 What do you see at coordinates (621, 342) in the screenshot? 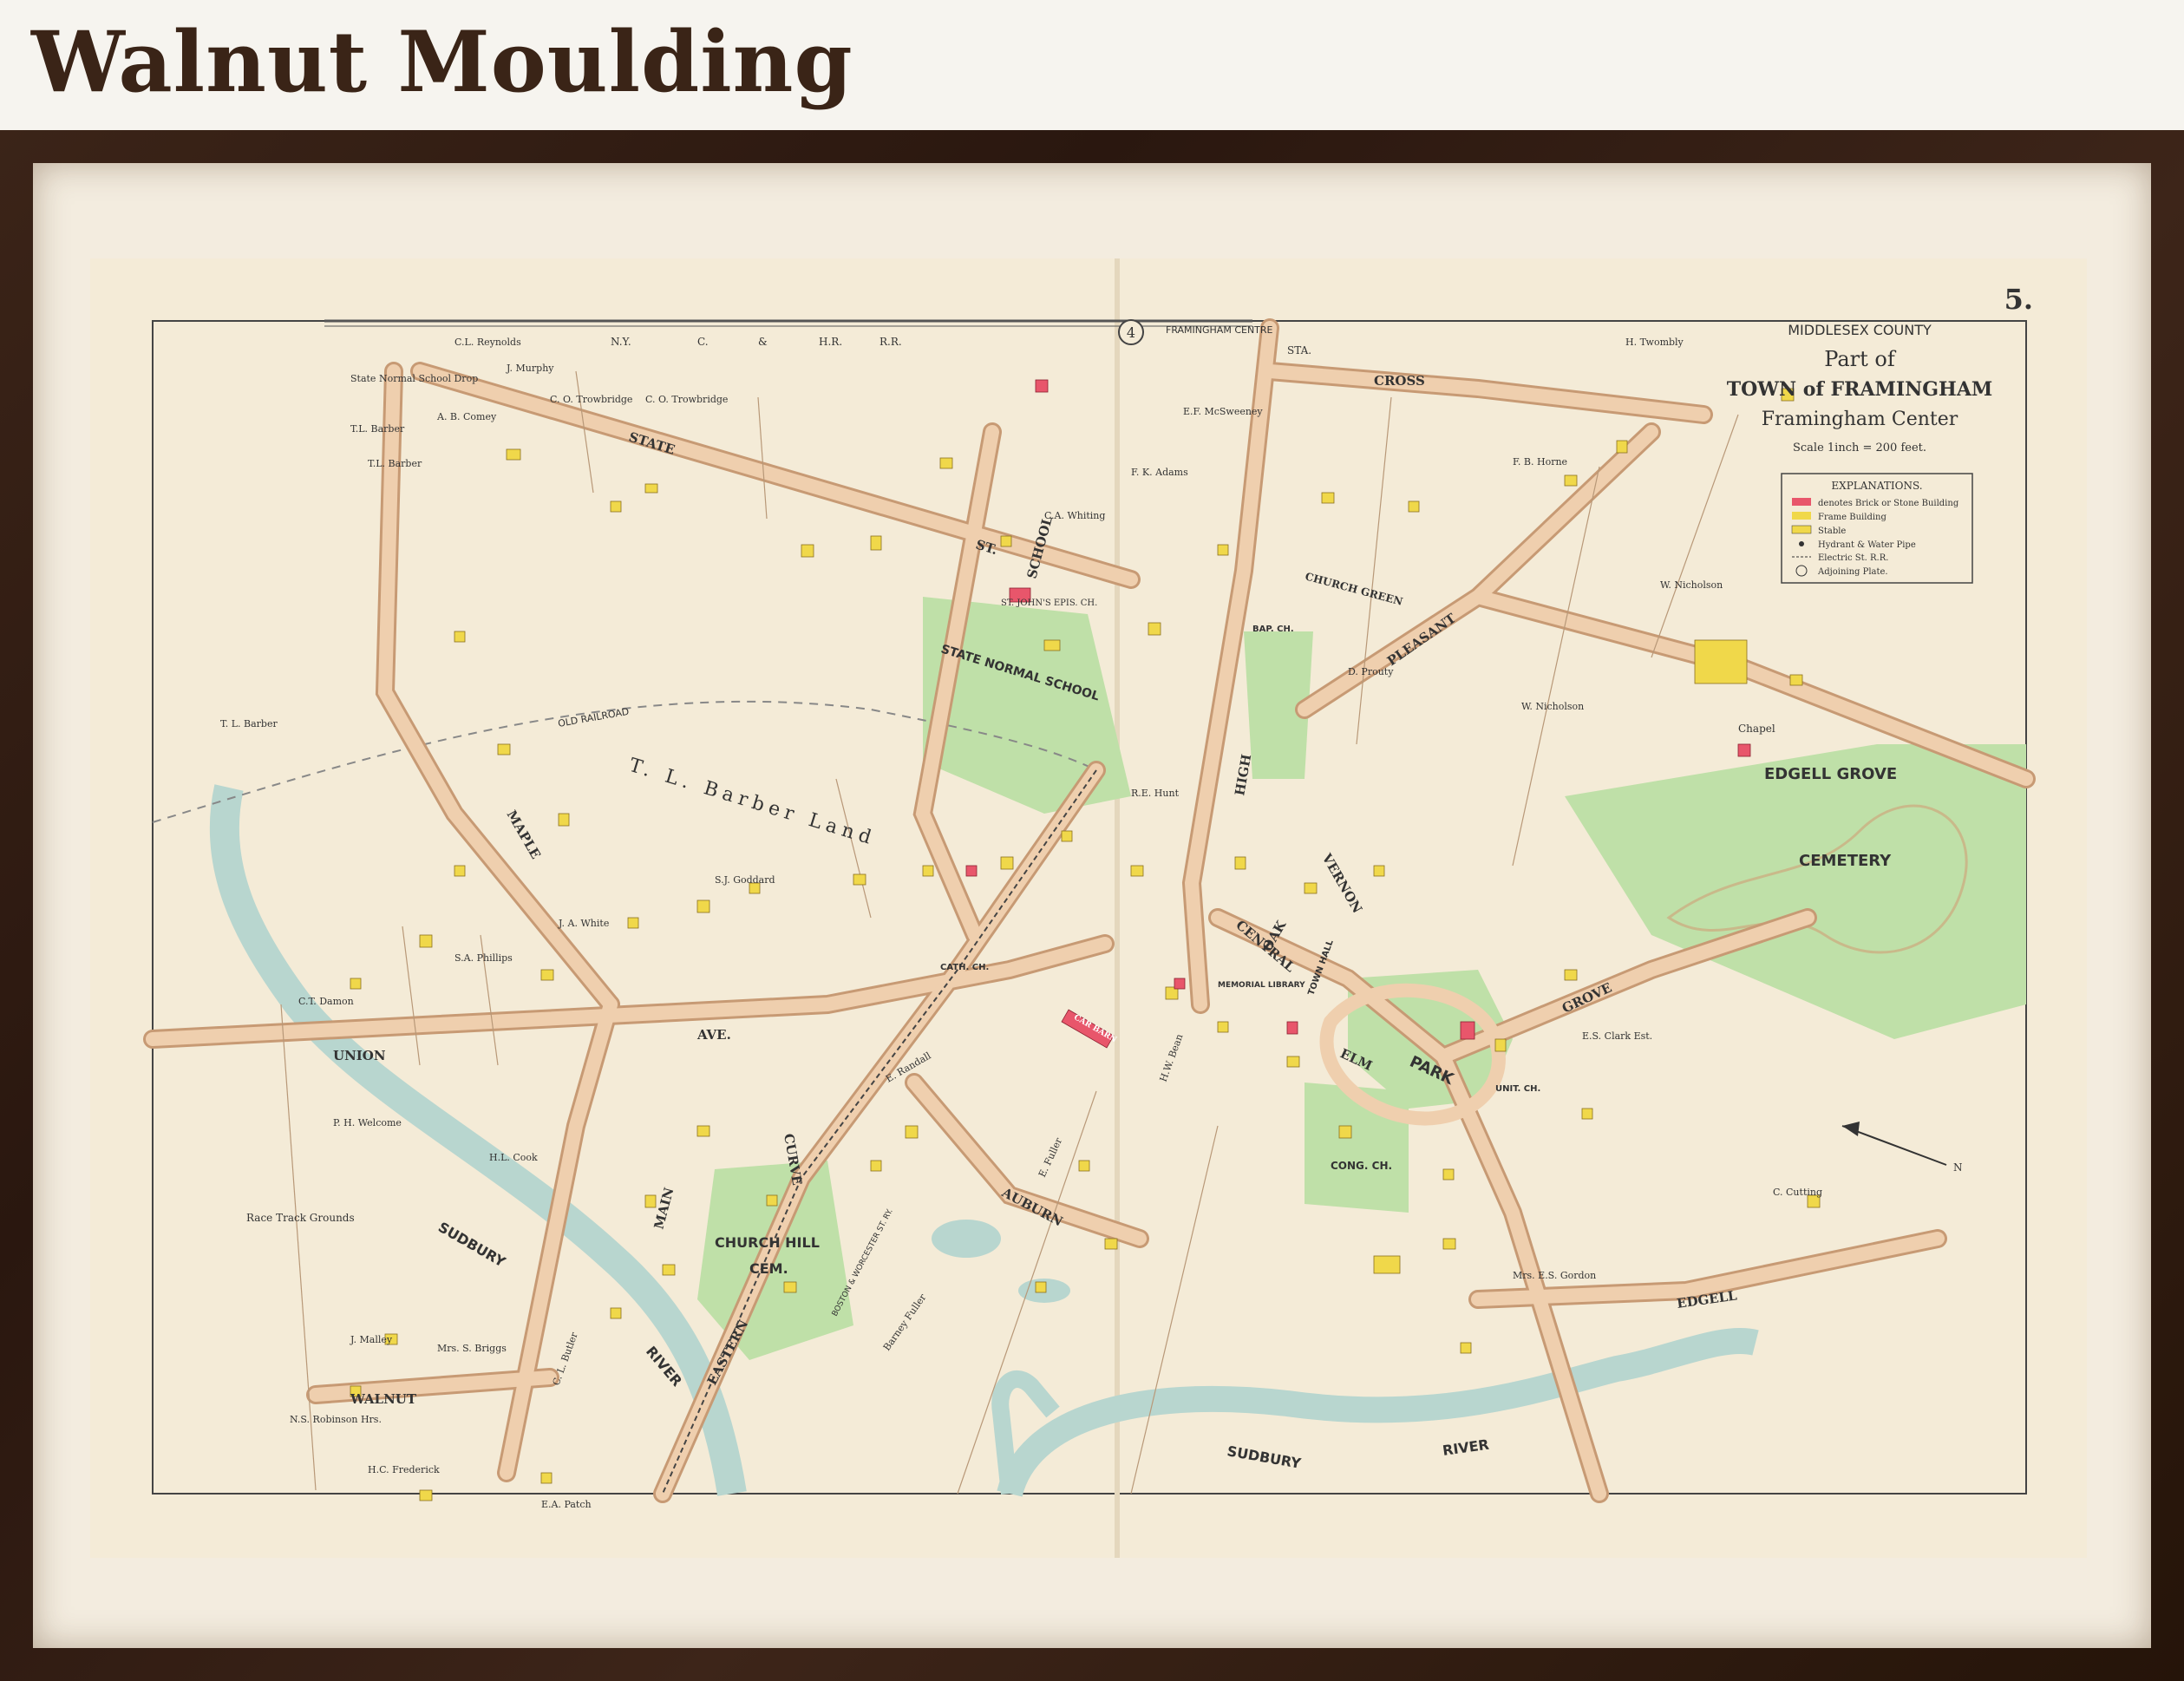
I see `rr-label-ny: N.Y.` at bounding box center [621, 342].